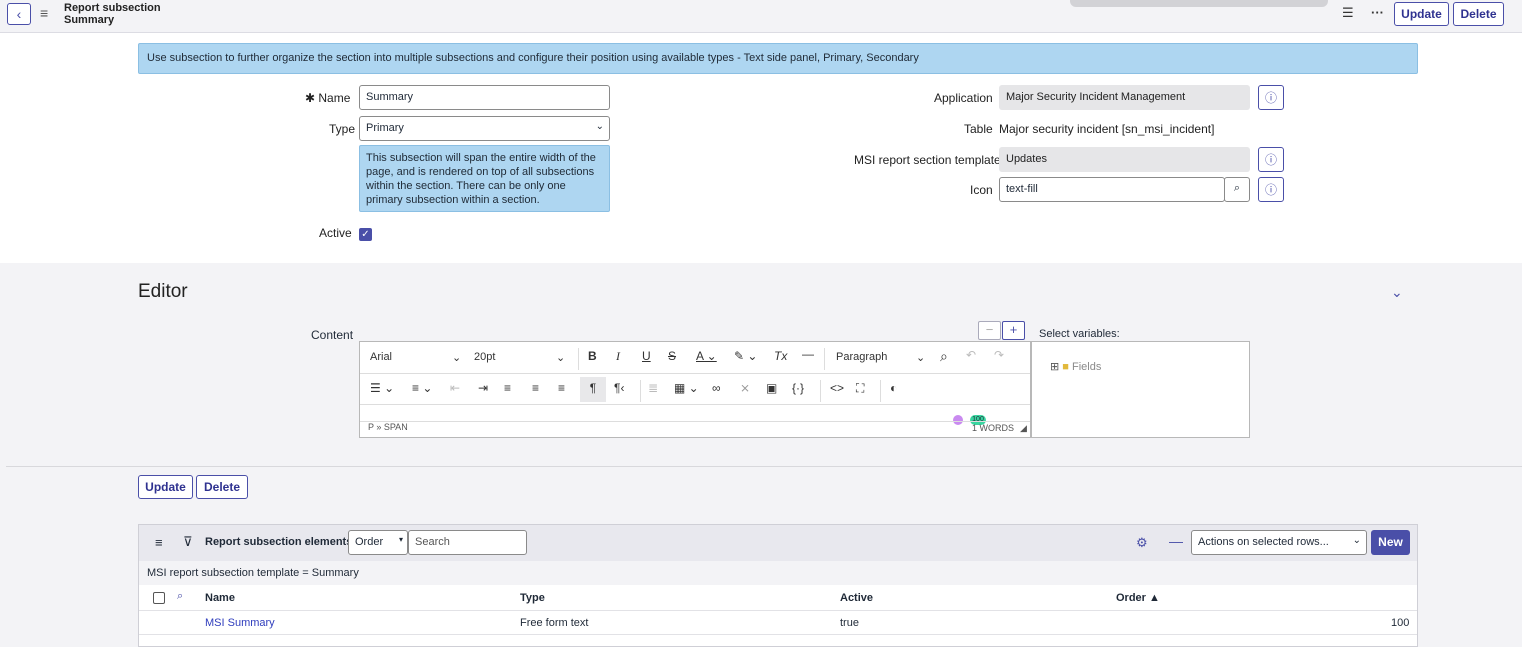 Image resolution: width=1522 pixels, height=647 pixels. Describe the element at coordinates (745, 388) in the screenshot. I see `unlink-icon: ⨯` at that location.